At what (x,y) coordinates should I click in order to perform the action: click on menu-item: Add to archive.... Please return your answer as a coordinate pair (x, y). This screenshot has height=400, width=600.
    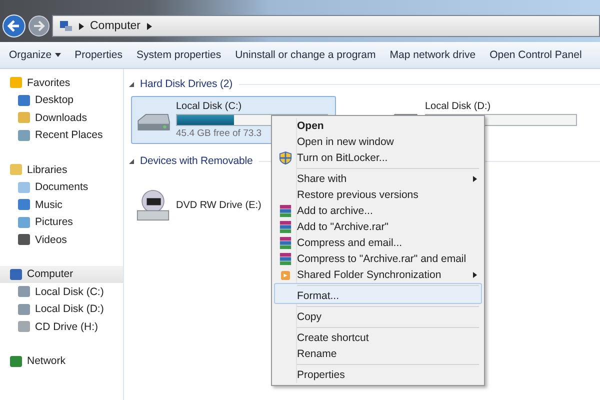
    Looking at the image, I should click on (378, 211).